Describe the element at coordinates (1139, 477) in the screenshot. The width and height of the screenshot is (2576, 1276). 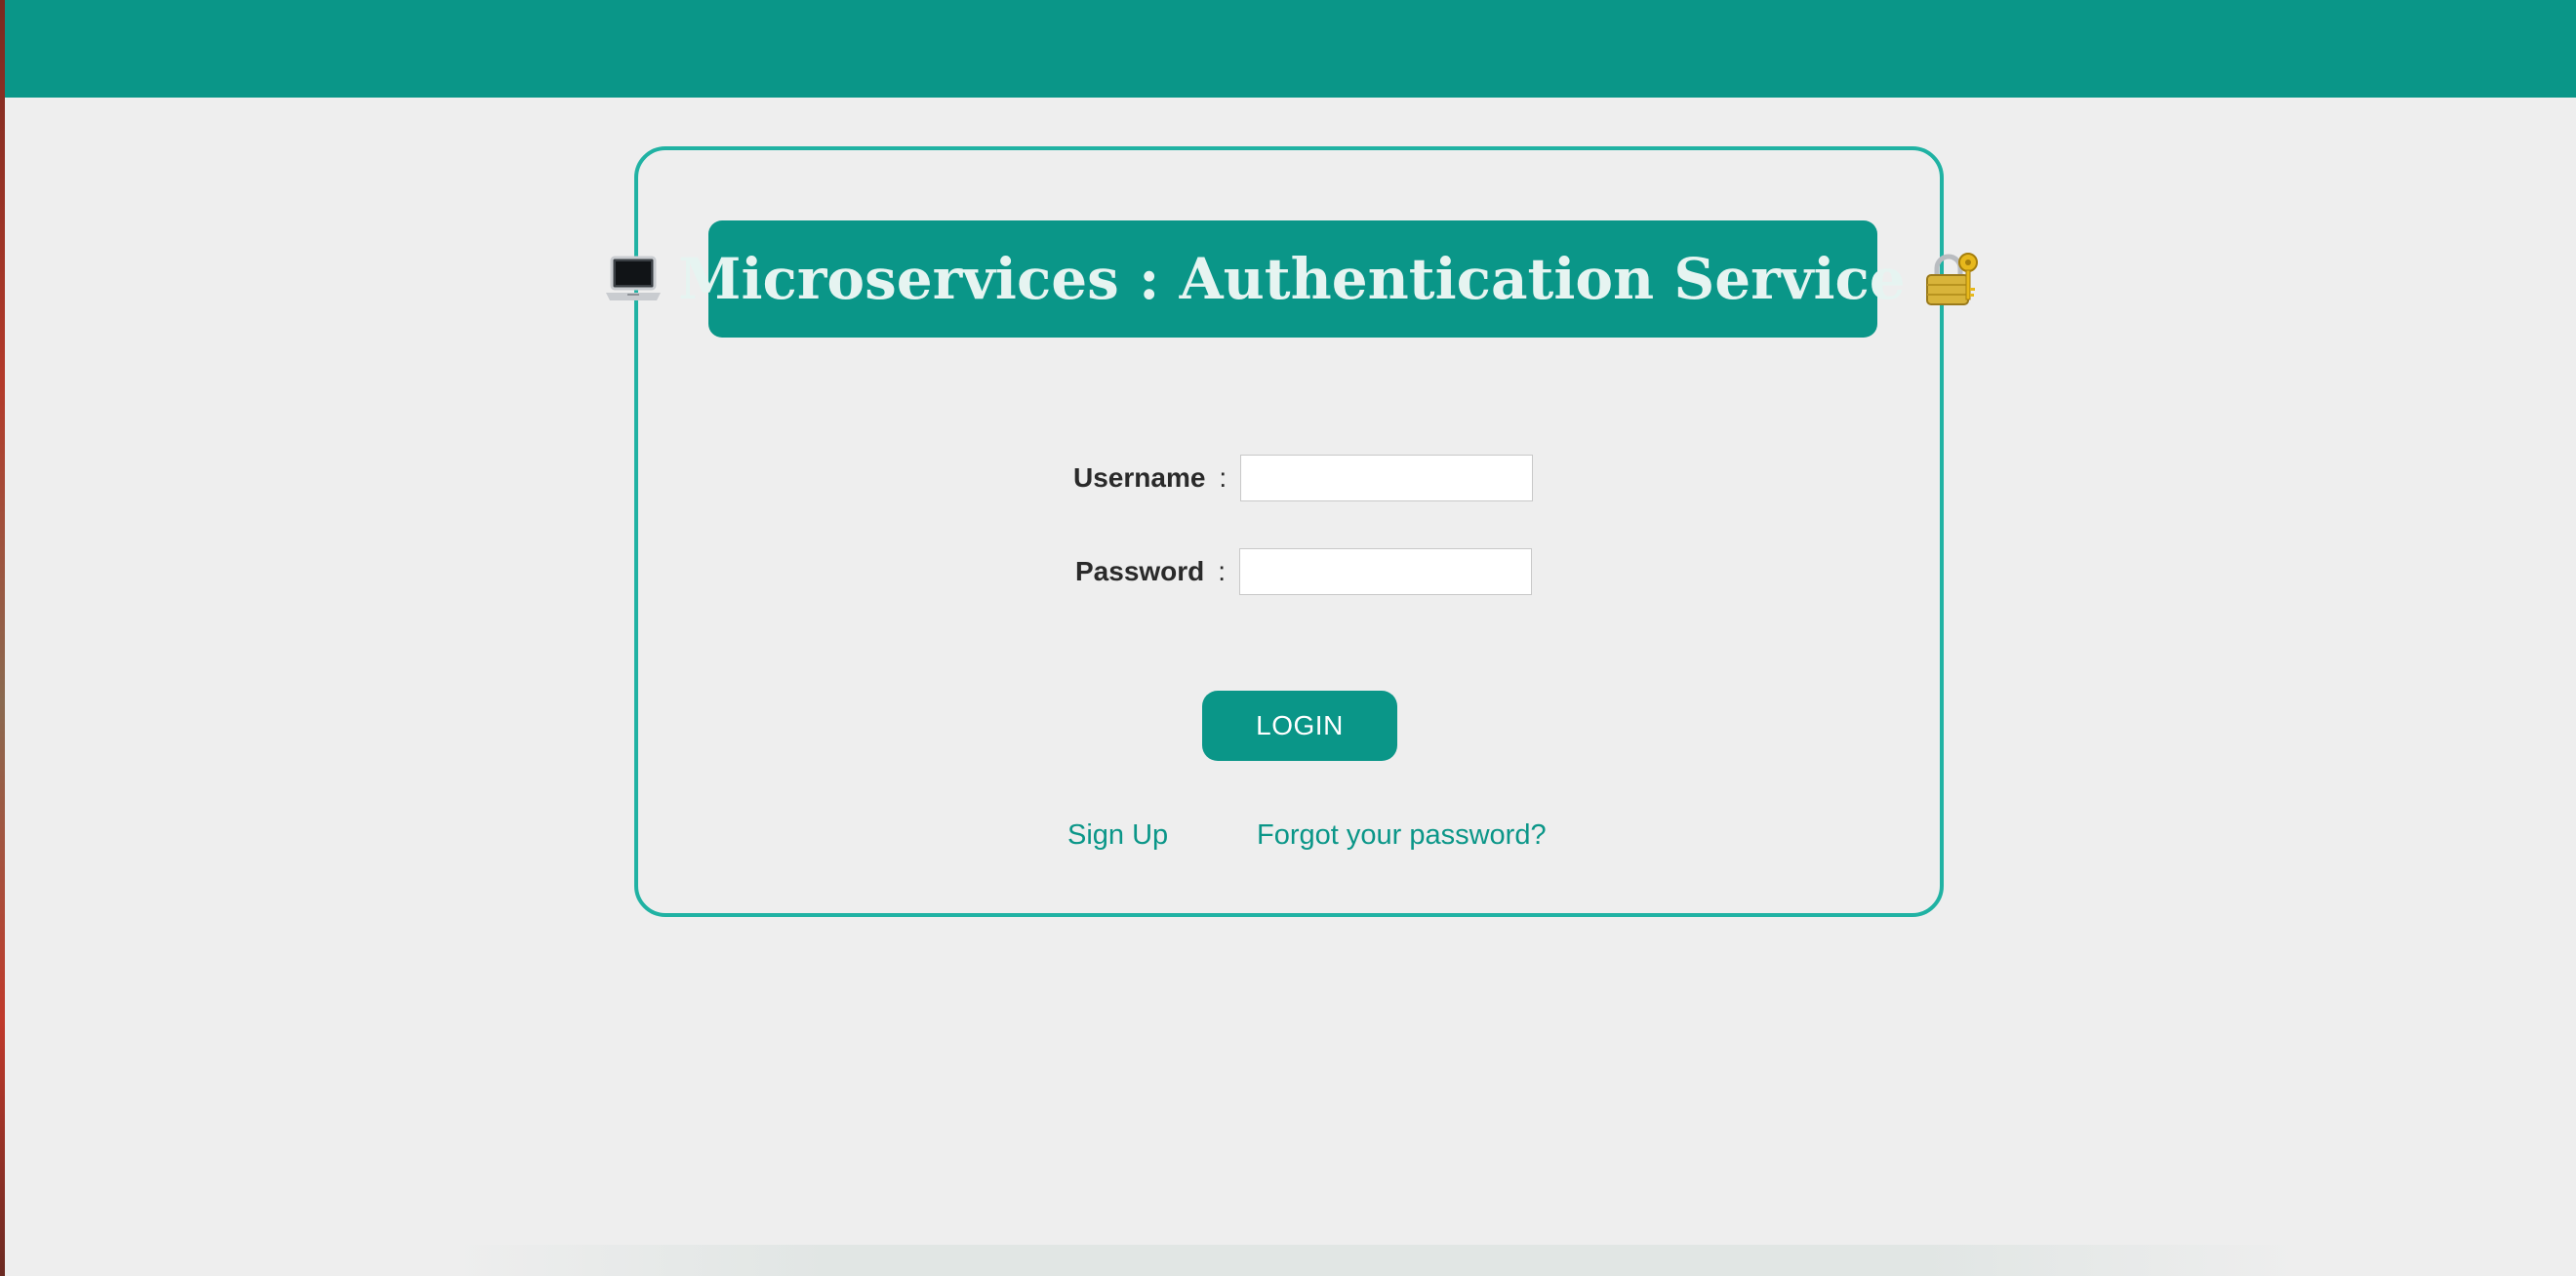
I see `username-label: Username` at that location.